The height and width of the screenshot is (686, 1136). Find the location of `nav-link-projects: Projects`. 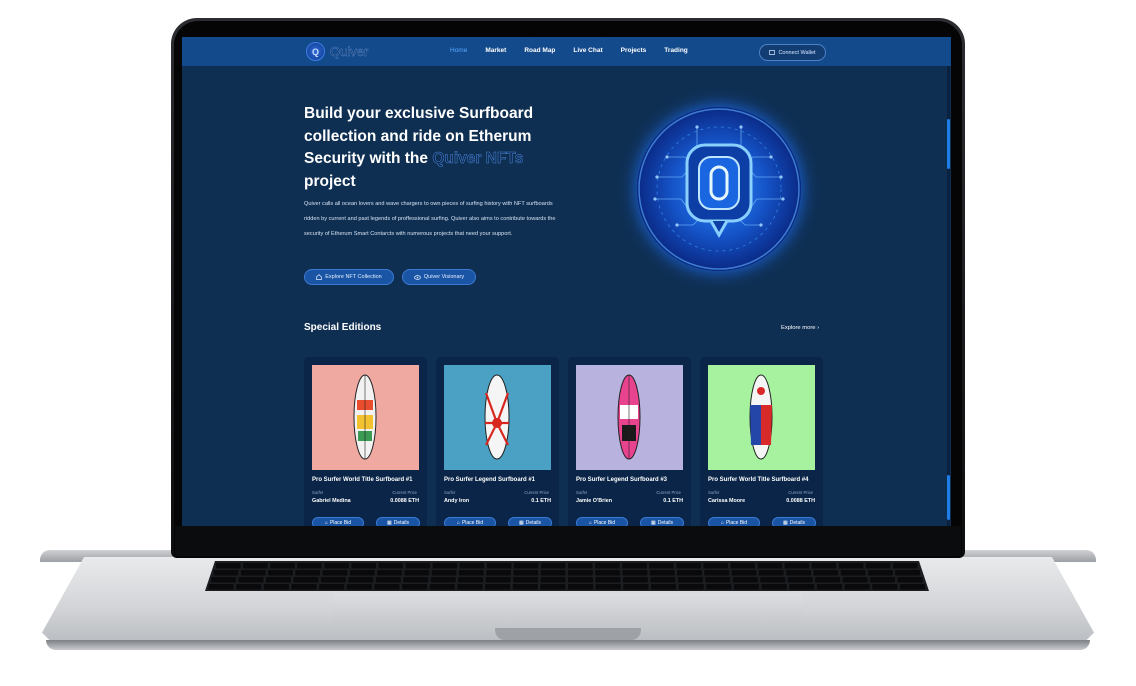

nav-link-projects: Projects is located at coordinates (634, 50).